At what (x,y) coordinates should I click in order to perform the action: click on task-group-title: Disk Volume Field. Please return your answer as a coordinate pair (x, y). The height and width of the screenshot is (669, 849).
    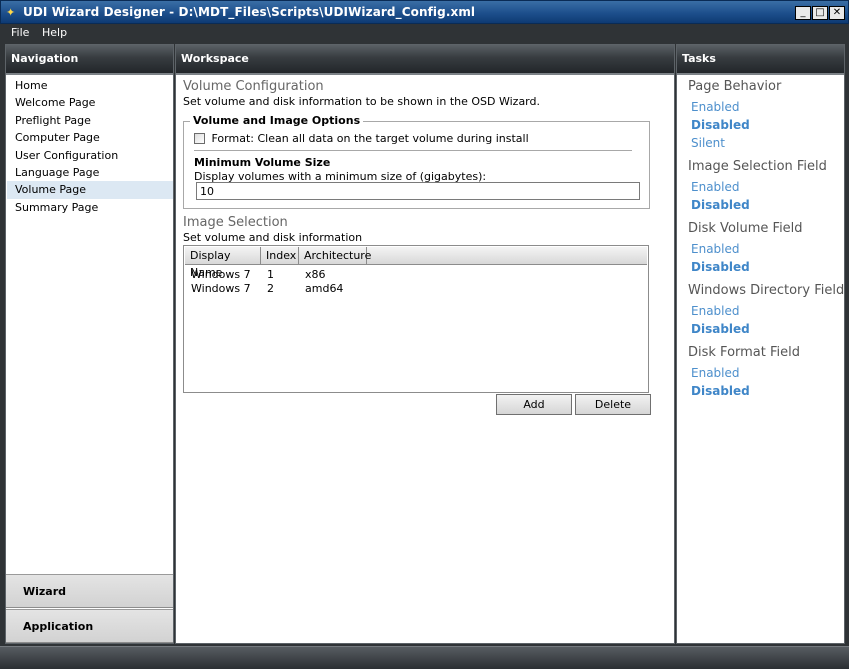
    Looking at the image, I should click on (745, 228).